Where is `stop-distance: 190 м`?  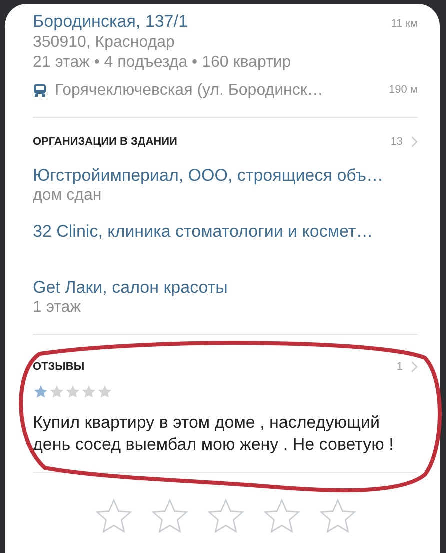
stop-distance: 190 м is located at coordinates (403, 90).